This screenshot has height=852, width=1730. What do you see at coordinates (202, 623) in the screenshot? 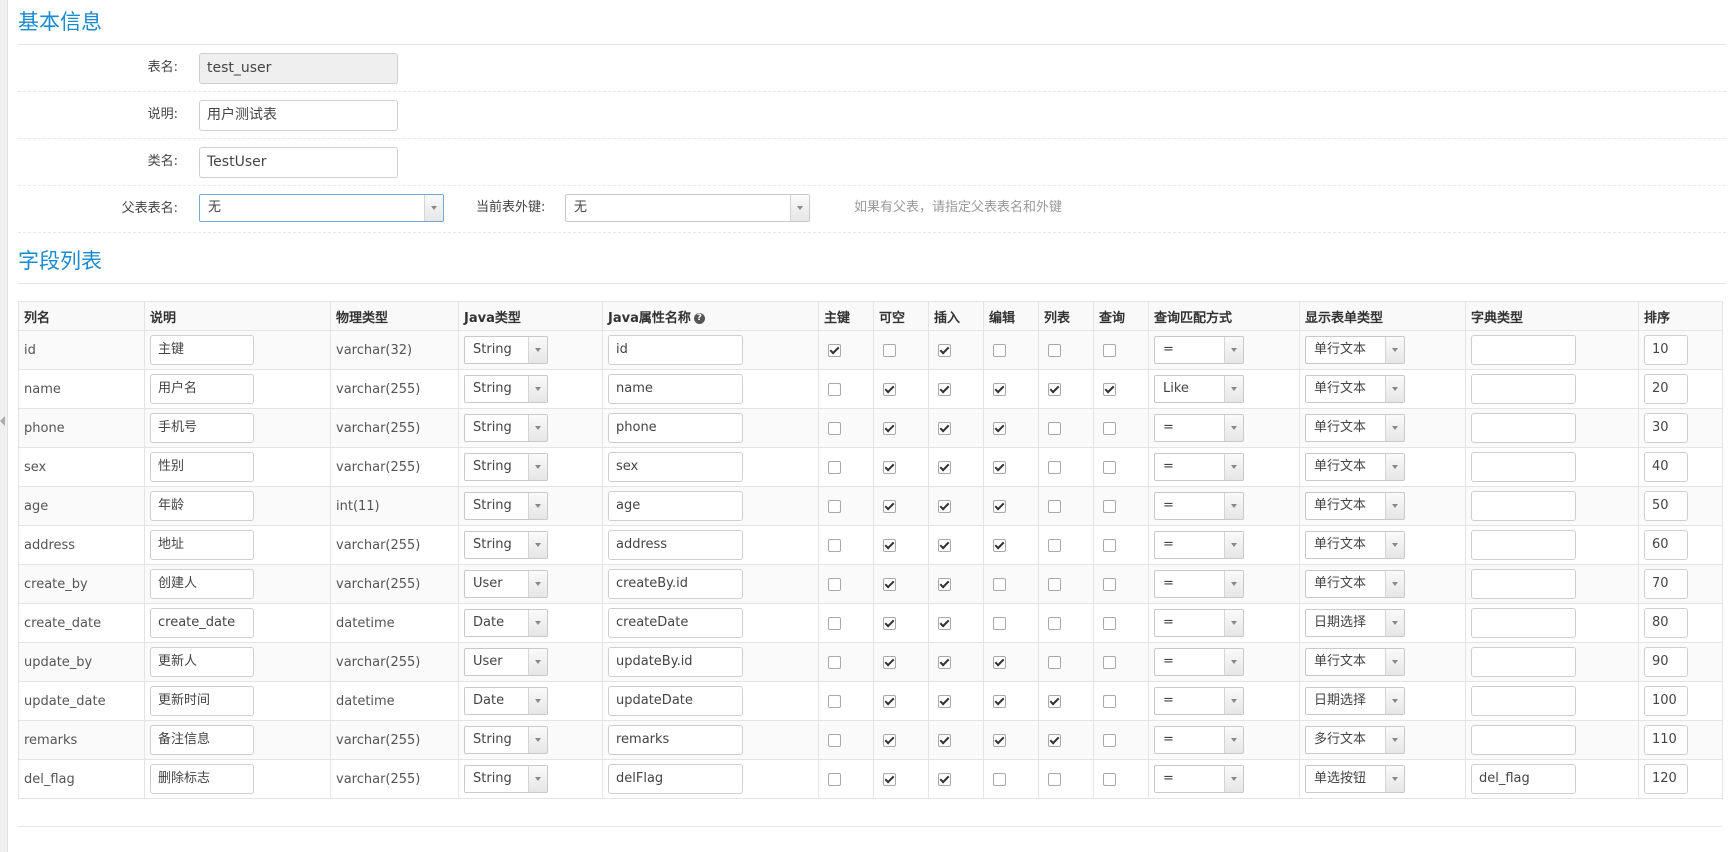
I see `comment-input: create_date` at bounding box center [202, 623].